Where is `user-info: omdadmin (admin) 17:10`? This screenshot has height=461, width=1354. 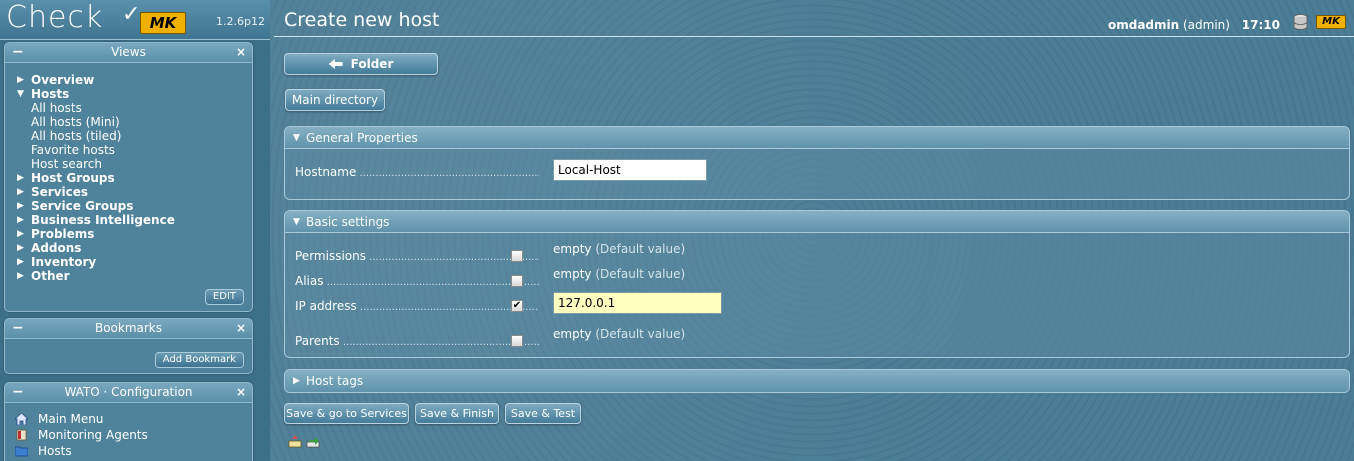 user-info: omdadmin (admin) 17:10 is located at coordinates (1194, 25).